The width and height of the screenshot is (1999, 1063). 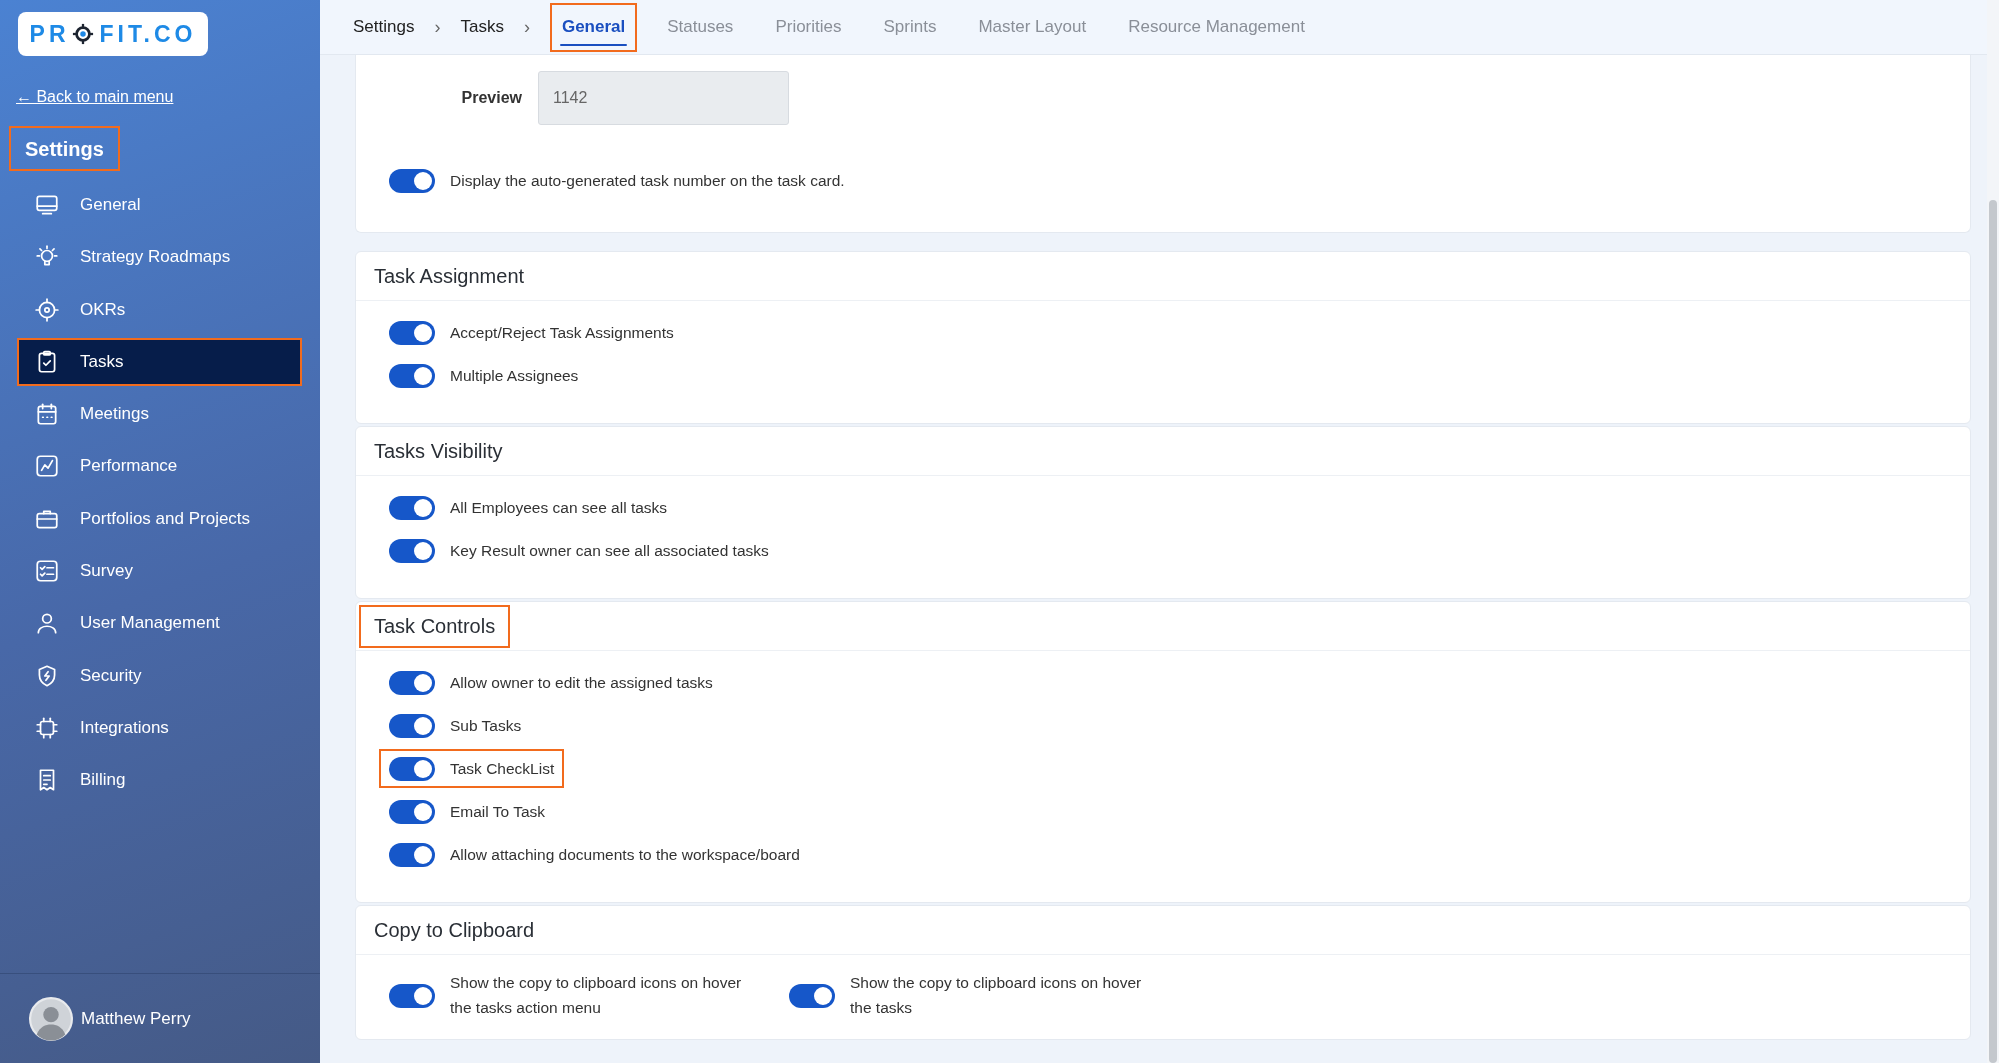 I want to click on chip-icon, so click(x=47, y=727).